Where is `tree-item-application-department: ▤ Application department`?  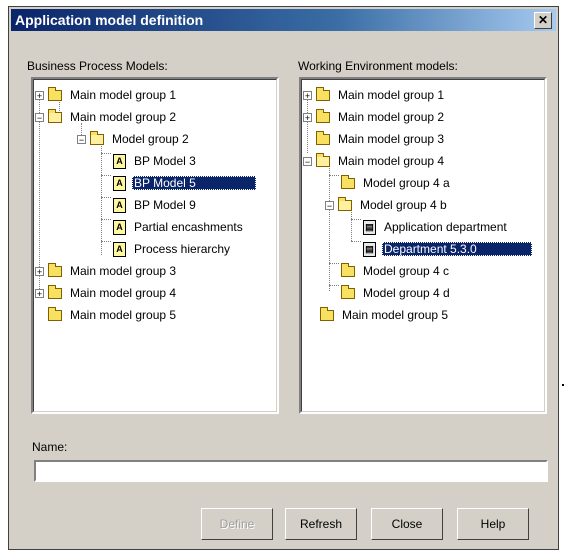
tree-item-application-department: ▤ Application department is located at coordinates (436, 227).